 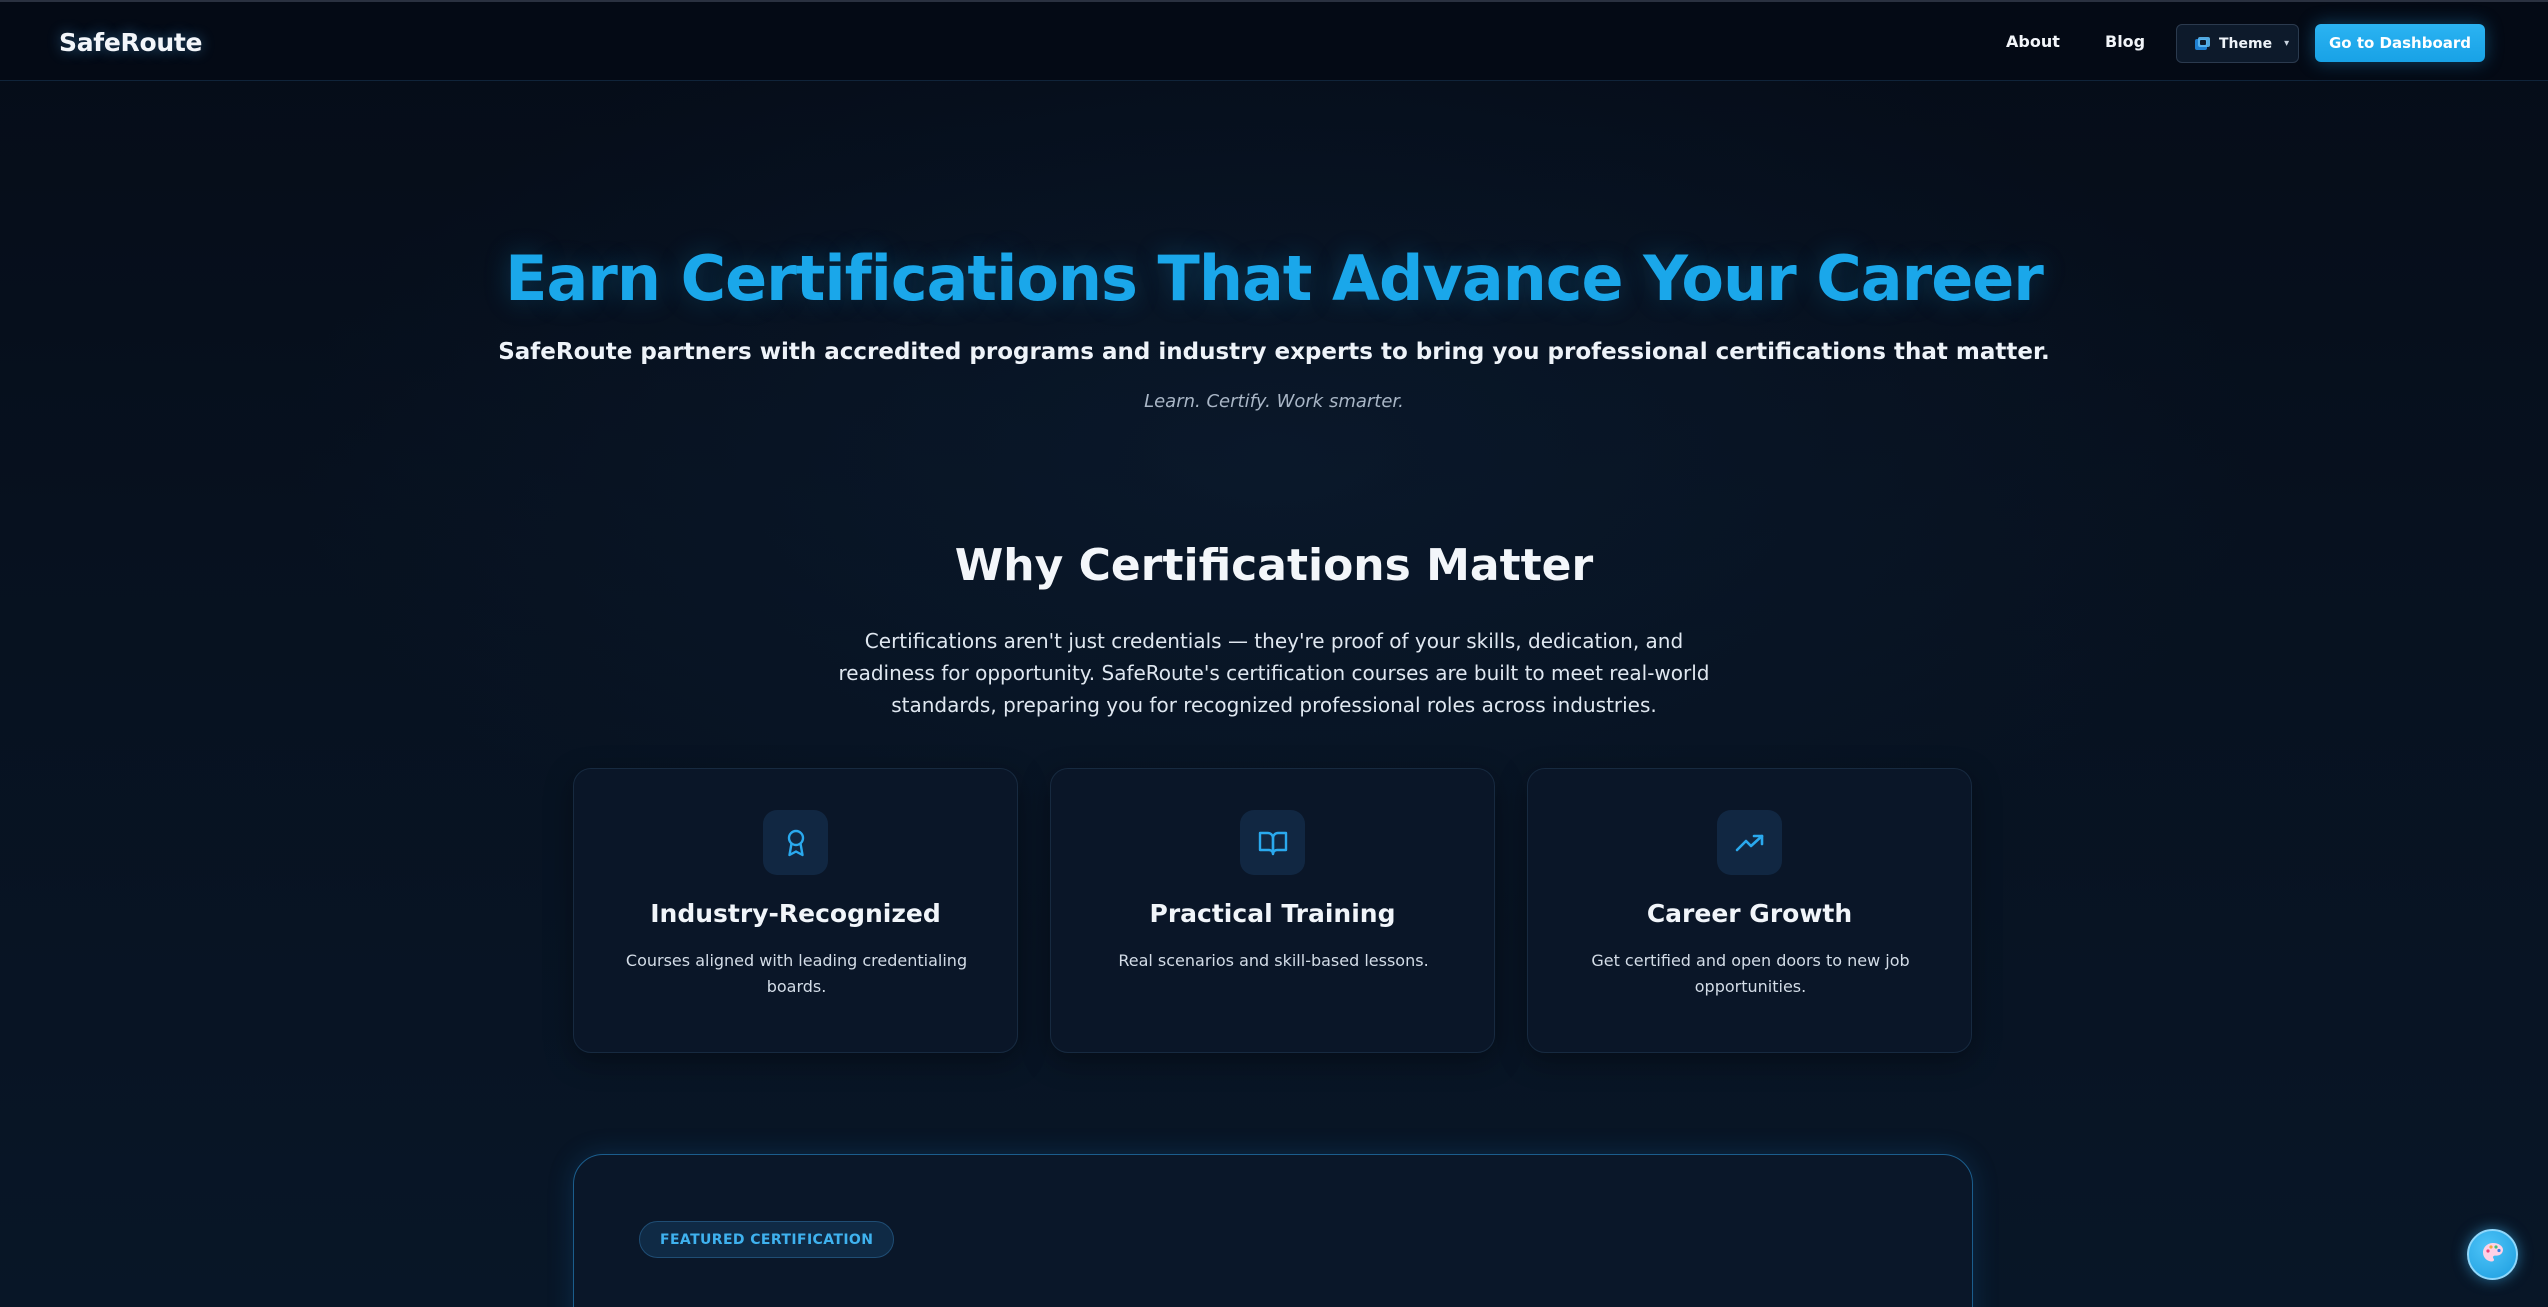 What do you see at coordinates (1272, 842) in the screenshot?
I see `open-book-icon` at bounding box center [1272, 842].